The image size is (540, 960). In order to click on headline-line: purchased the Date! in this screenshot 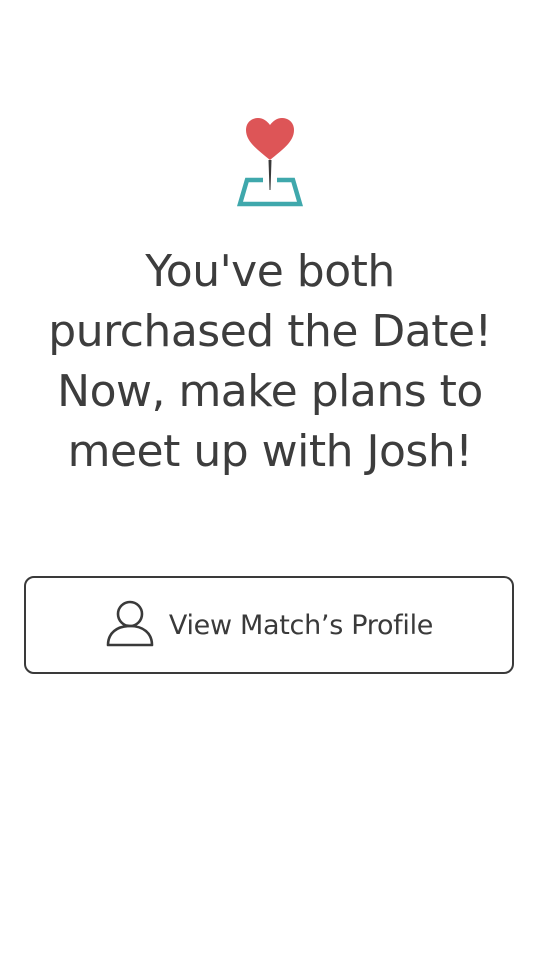, I will do `click(270, 331)`.